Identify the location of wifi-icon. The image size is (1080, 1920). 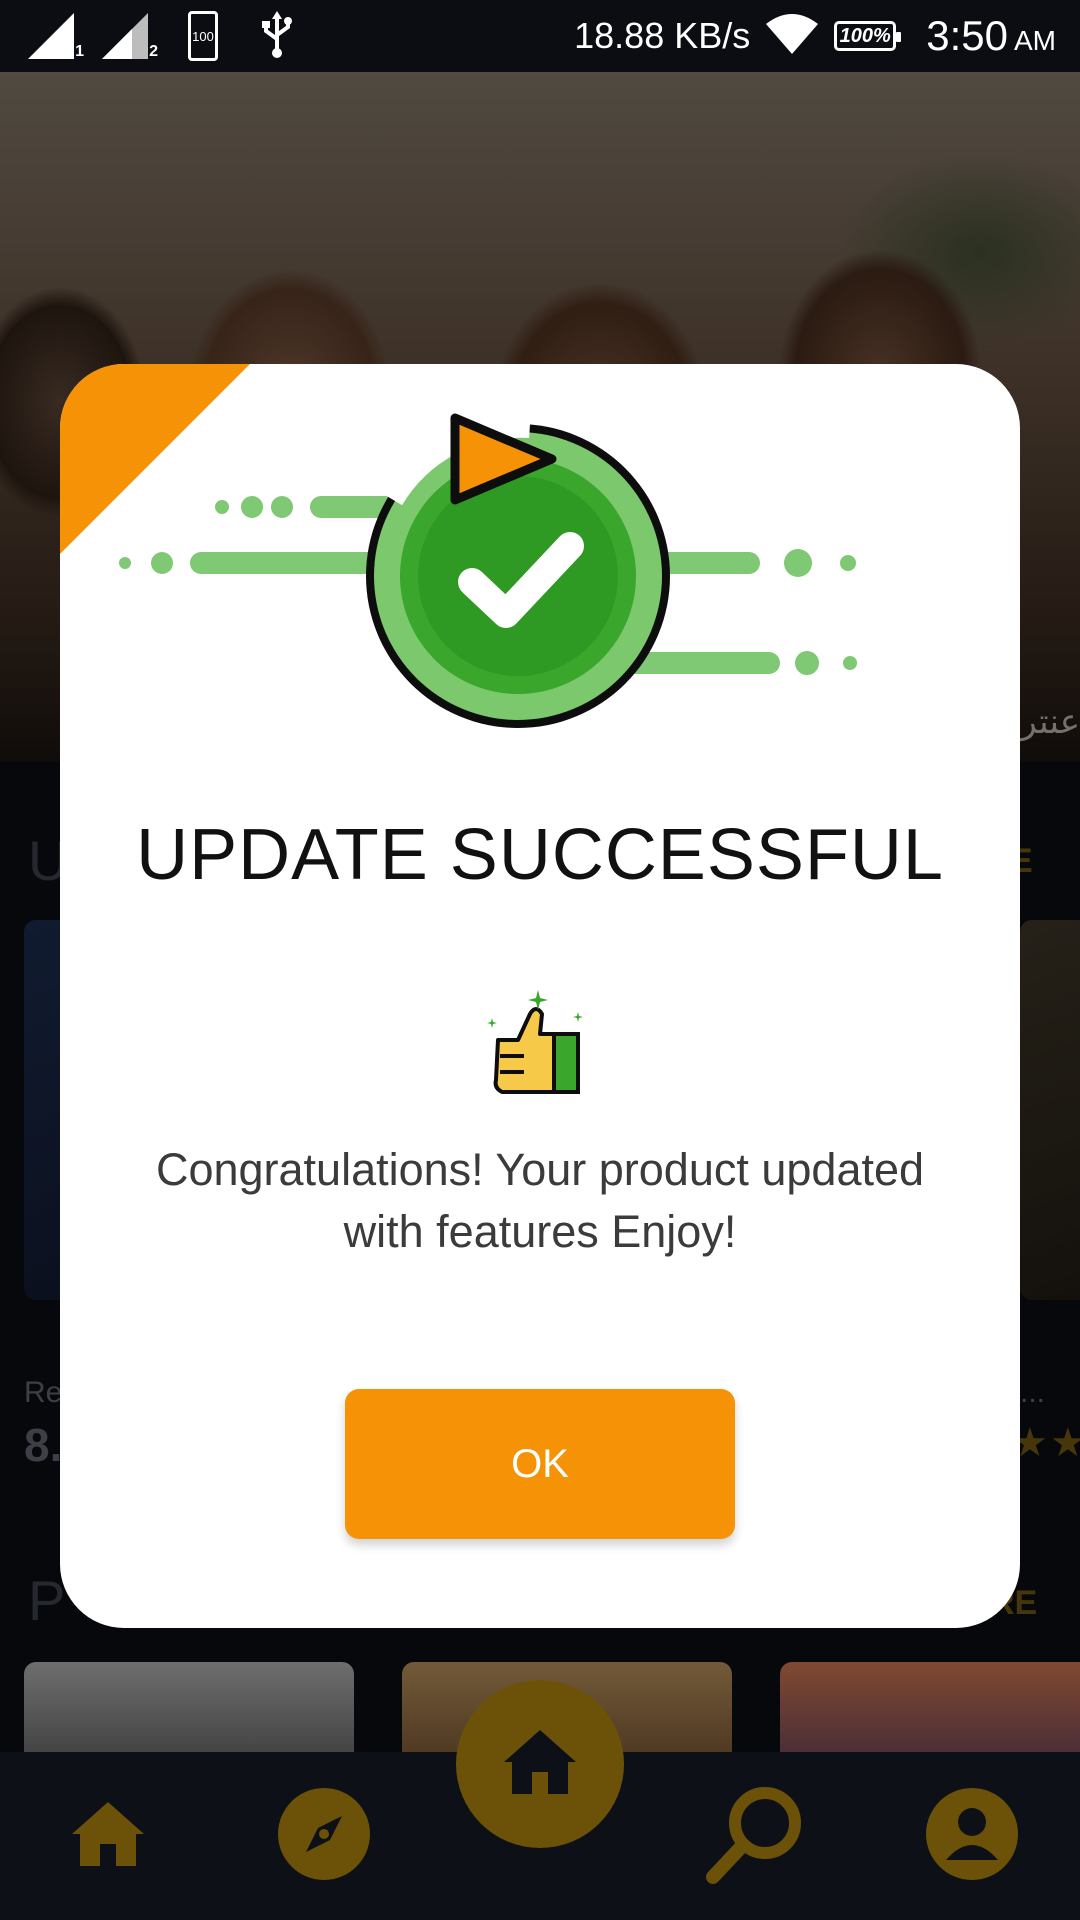
(792, 36).